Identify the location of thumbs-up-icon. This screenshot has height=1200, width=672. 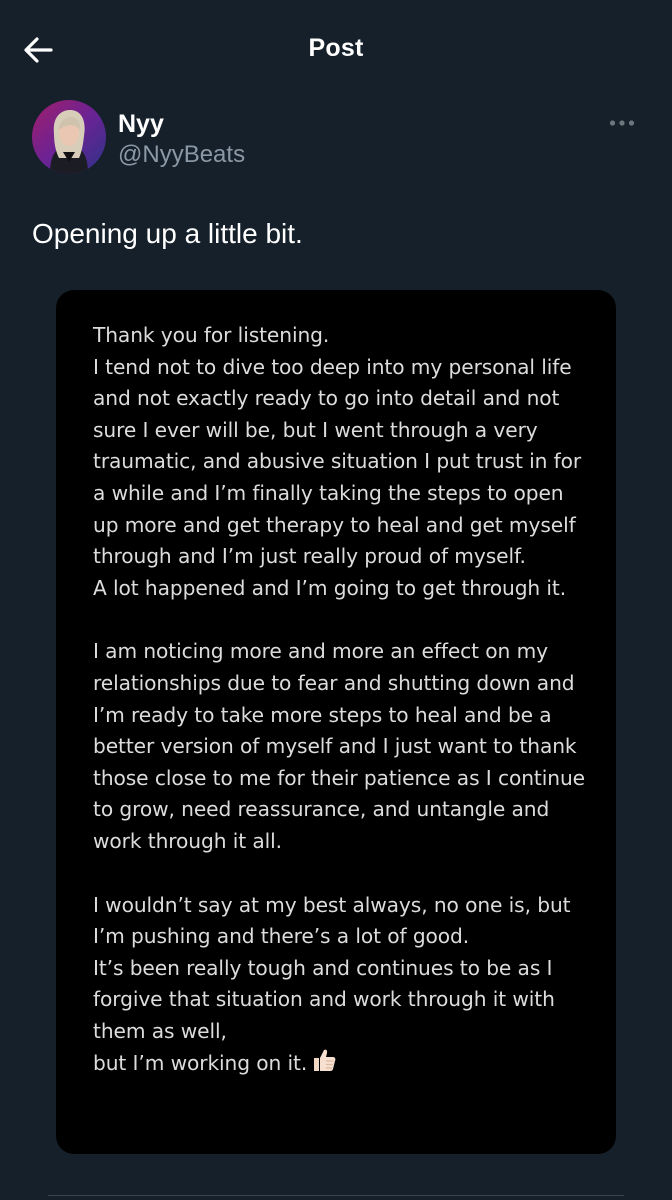
(324, 1065).